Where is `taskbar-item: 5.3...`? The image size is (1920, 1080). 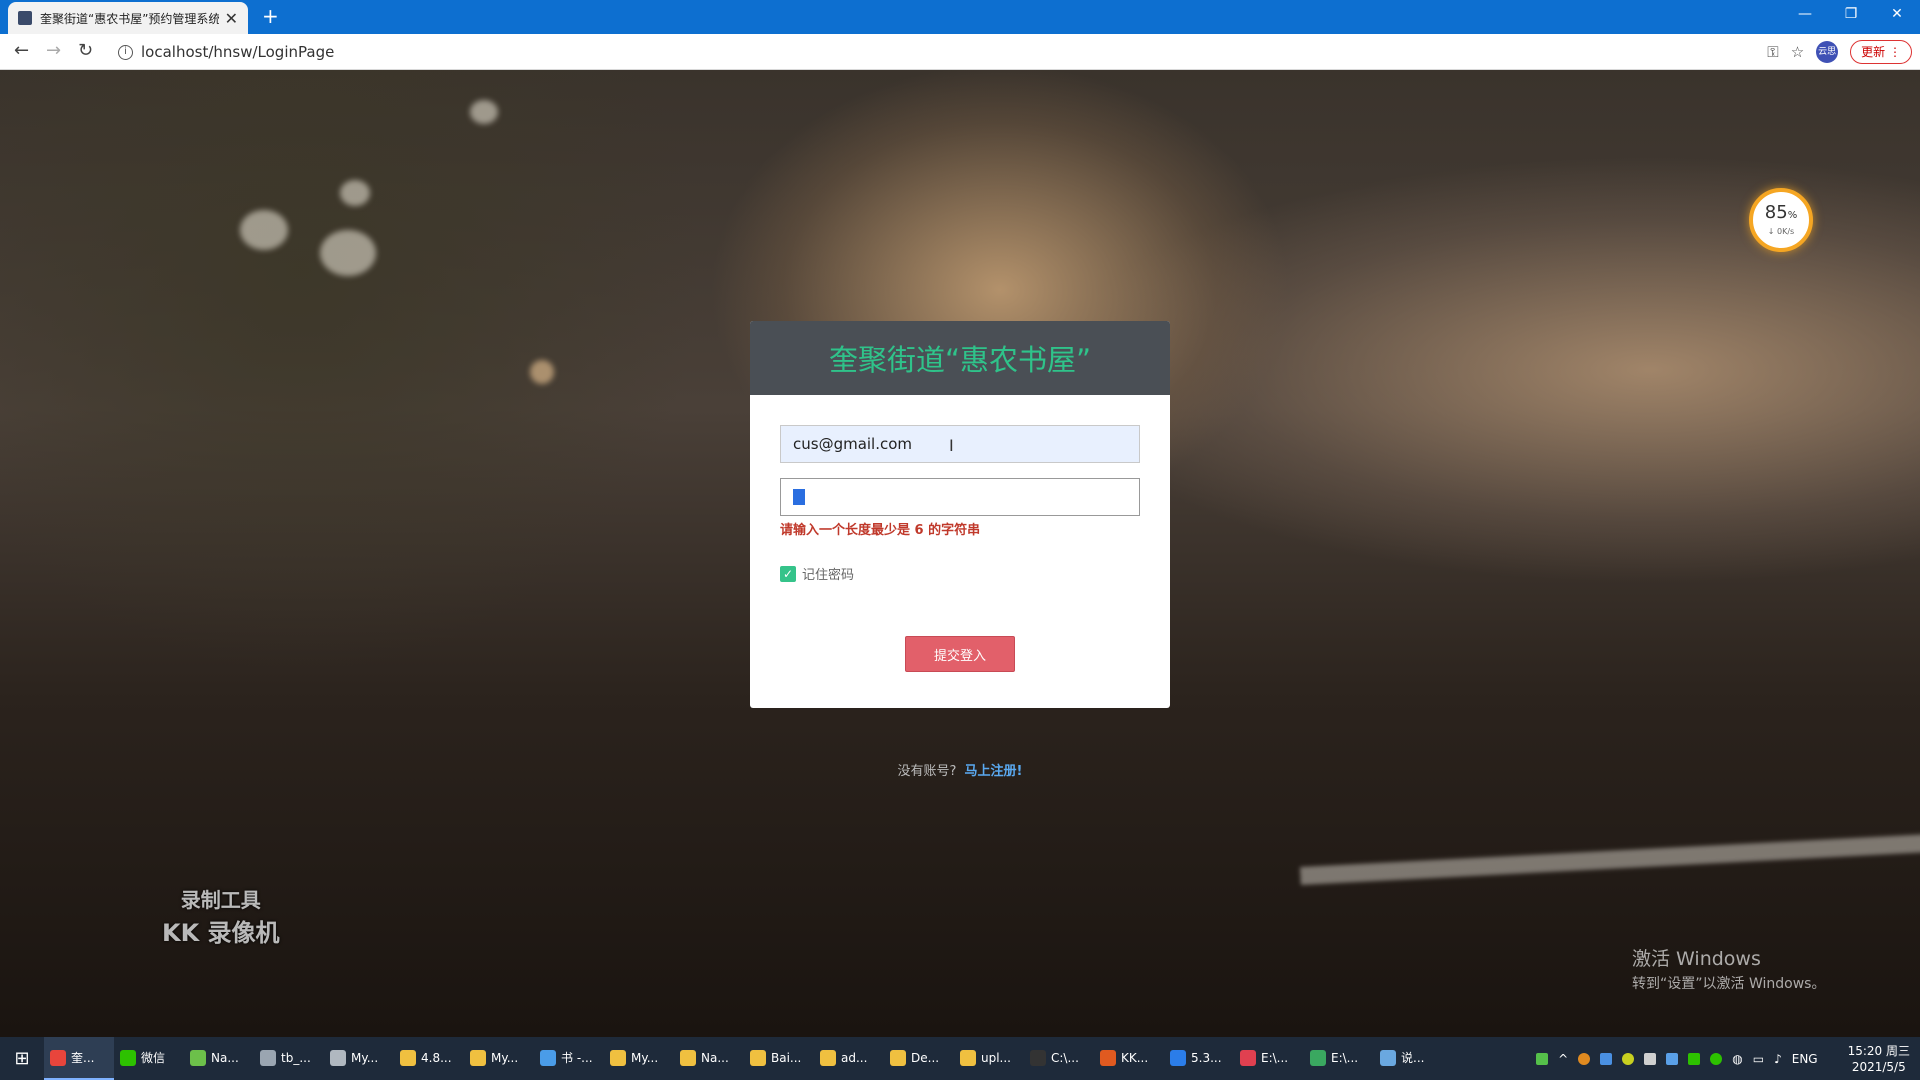 taskbar-item: 5.3... is located at coordinates (1199, 1058).